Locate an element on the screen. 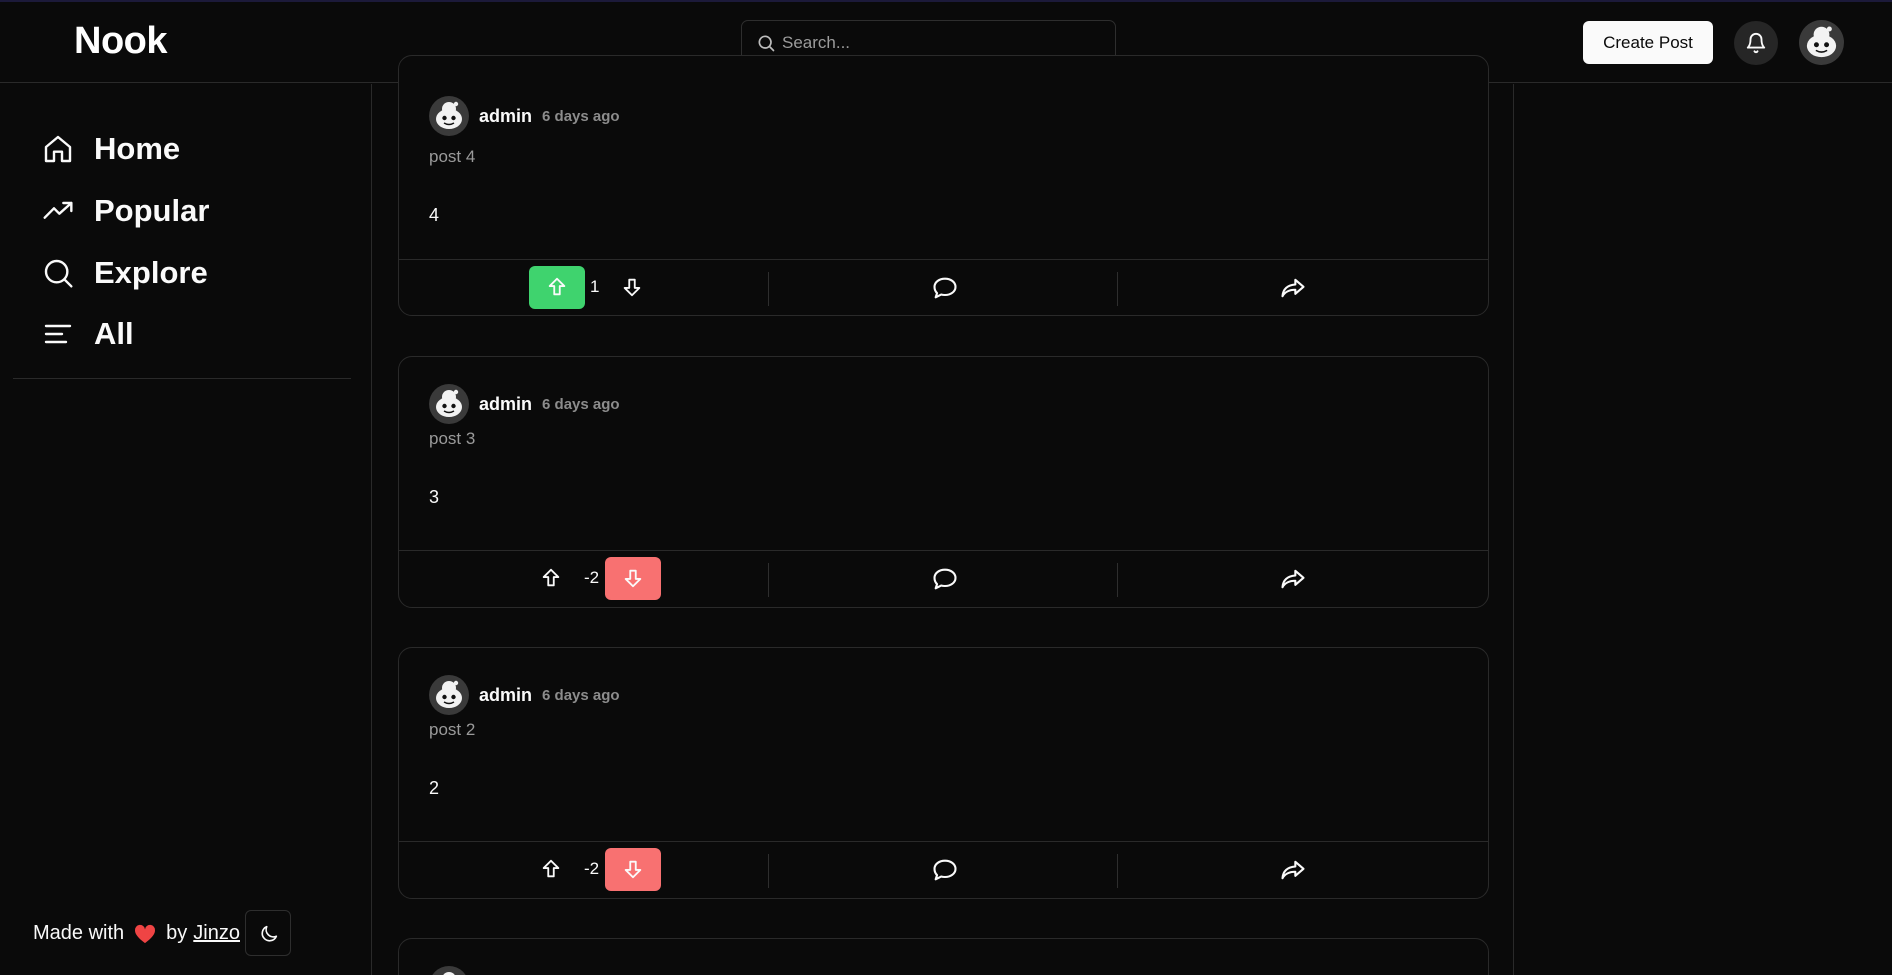  list-icon is located at coordinates (58, 334).